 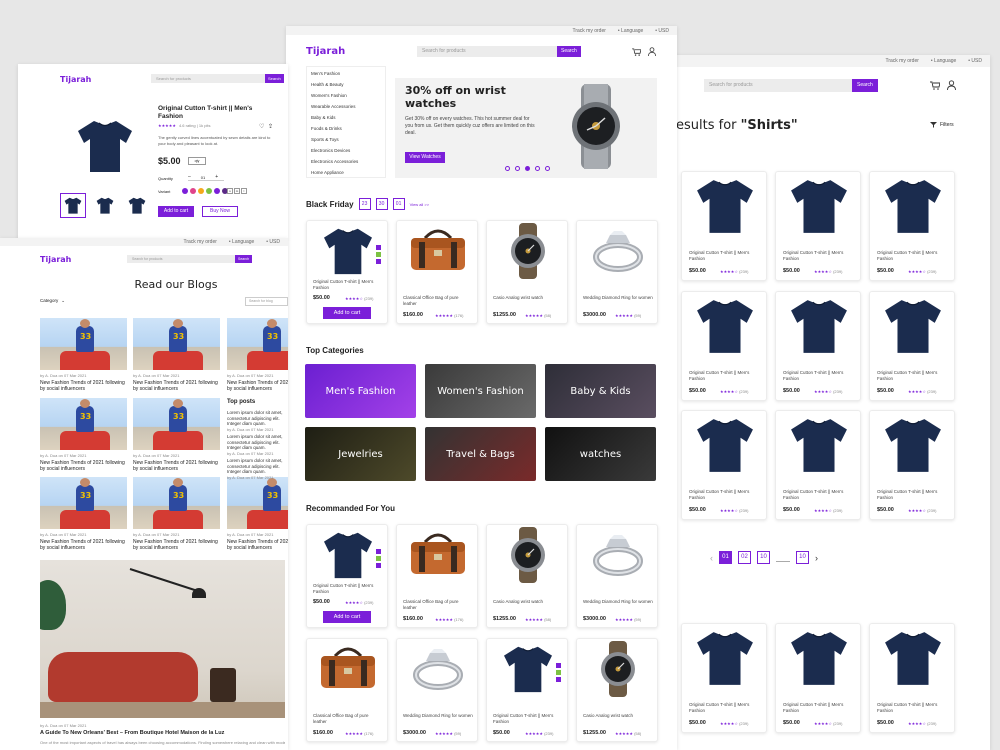 What do you see at coordinates (325, 139) in the screenshot?
I see `sidebar-item: Sports & Toys` at bounding box center [325, 139].